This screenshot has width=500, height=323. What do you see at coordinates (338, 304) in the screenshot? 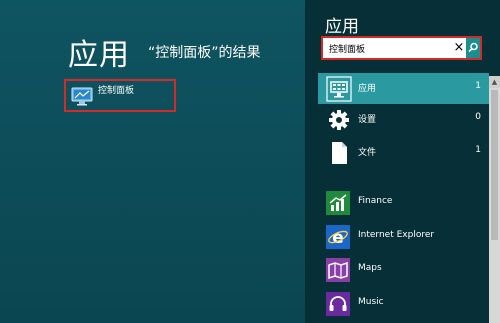
I see `music-headphones-icon` at bounding box center [338, 304].